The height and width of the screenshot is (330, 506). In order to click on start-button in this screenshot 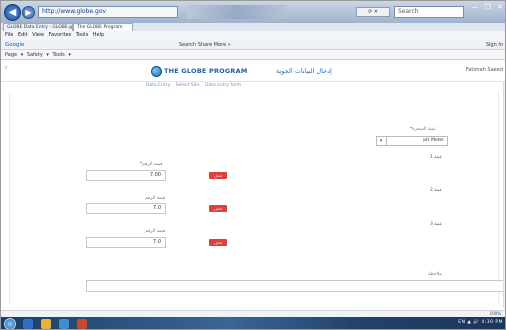, I will do `click(10, 323)`.